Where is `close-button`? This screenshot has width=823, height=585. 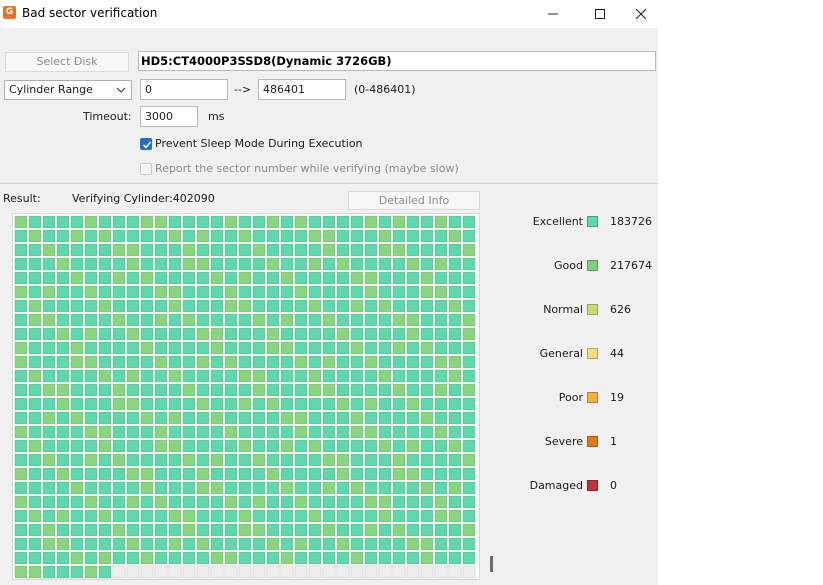 close-button is located at coordinates (640, 14).